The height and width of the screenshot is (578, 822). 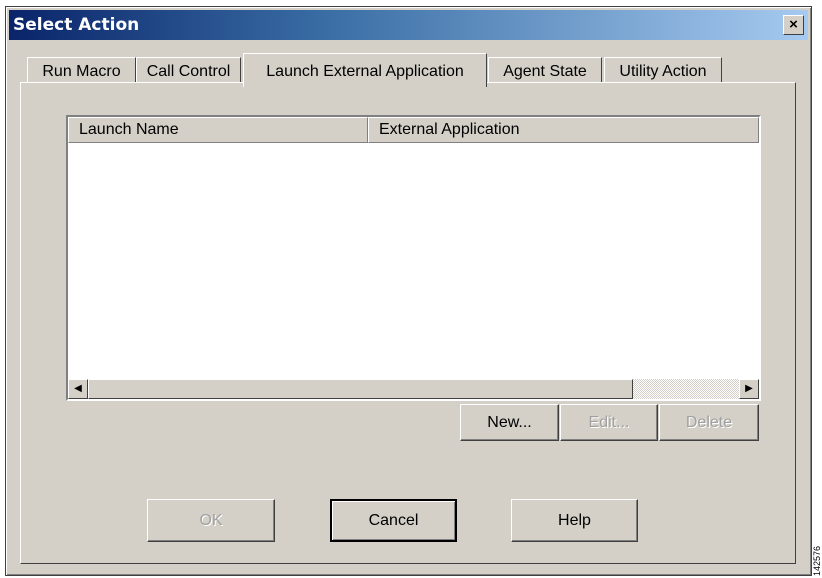 I want to click on horizontal-scrollbar: ◀ ▶, so click(x=413, y=389).